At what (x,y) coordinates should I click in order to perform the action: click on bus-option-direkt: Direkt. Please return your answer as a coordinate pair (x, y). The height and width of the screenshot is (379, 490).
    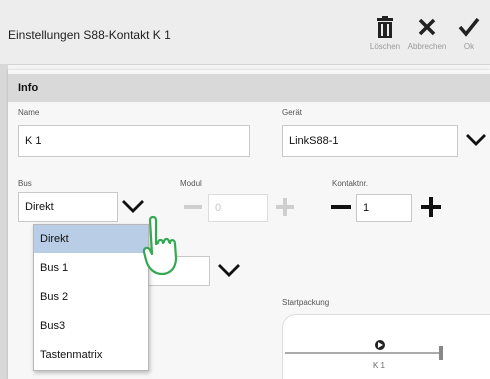
    Looking at the image, I should click on (91, 239).